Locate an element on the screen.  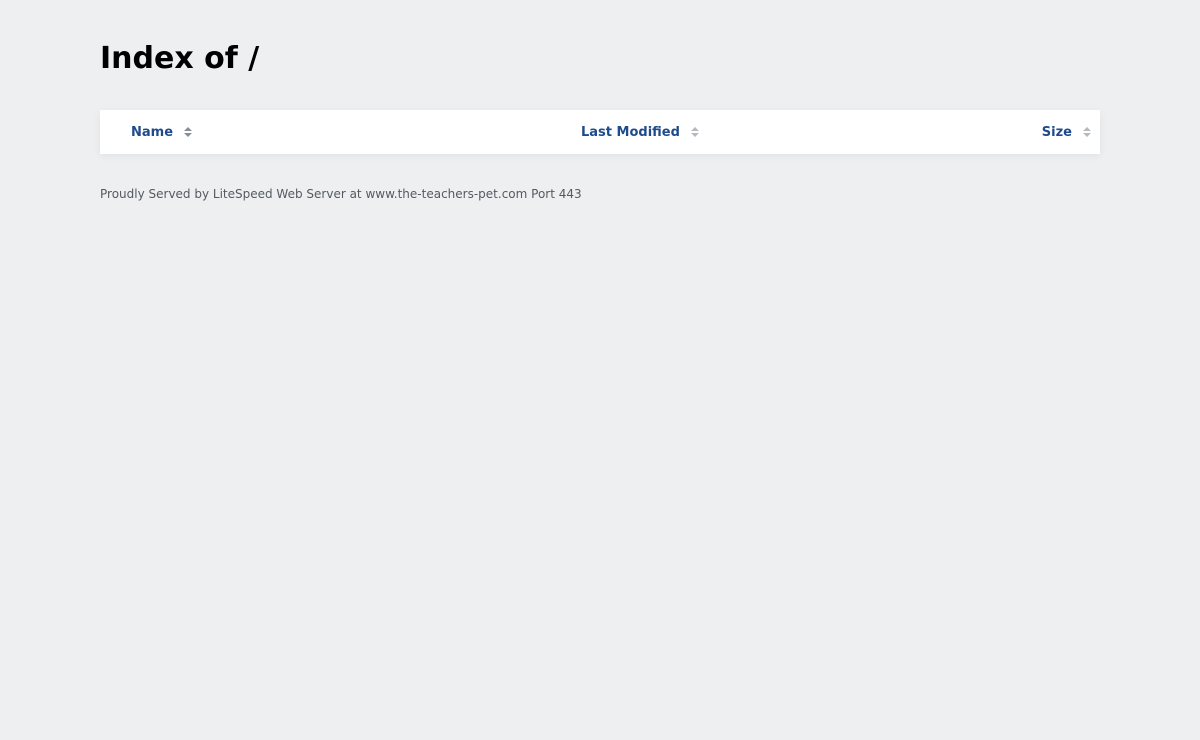
column-header-name: Name is located at coordinates (162, 132).